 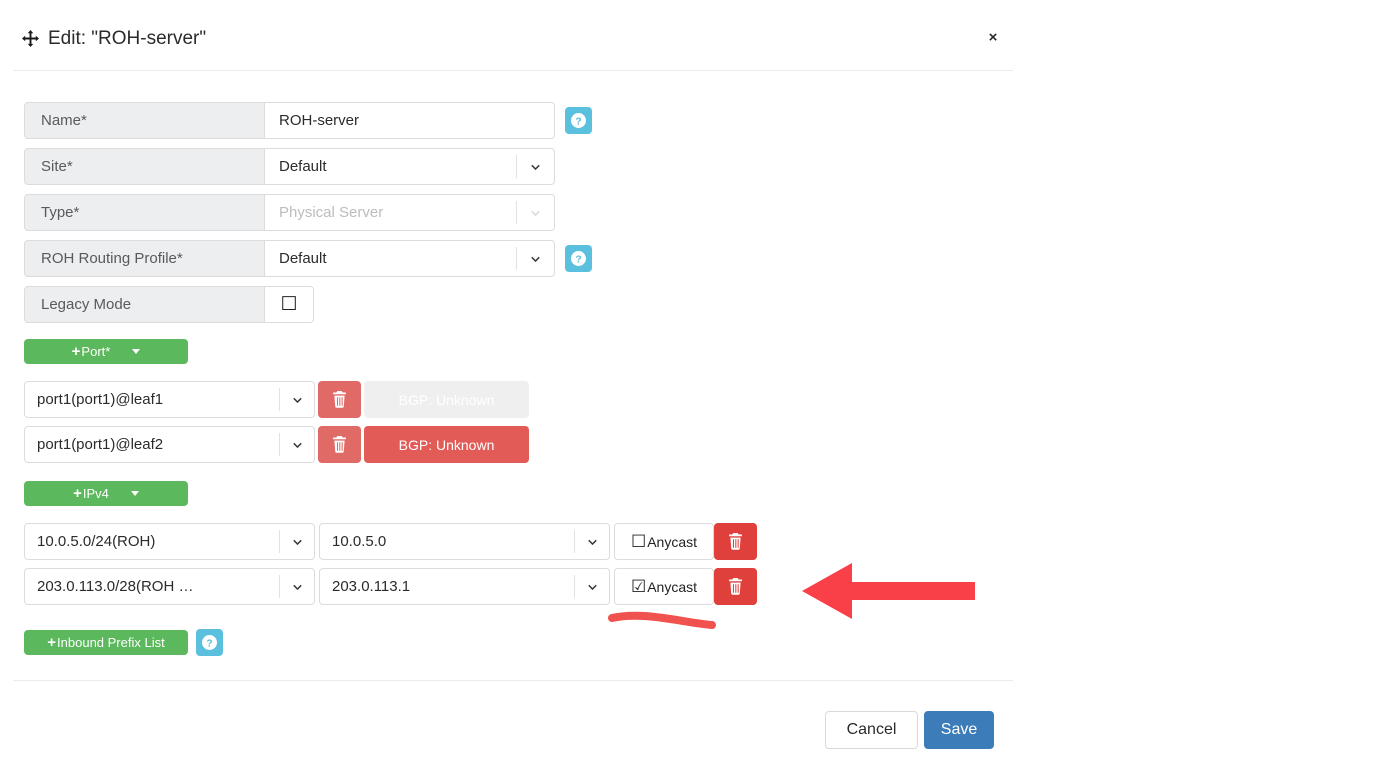 I want to click on form-row-legacy-mode: Legacy Mode ☐, so click(x=169, y=304).